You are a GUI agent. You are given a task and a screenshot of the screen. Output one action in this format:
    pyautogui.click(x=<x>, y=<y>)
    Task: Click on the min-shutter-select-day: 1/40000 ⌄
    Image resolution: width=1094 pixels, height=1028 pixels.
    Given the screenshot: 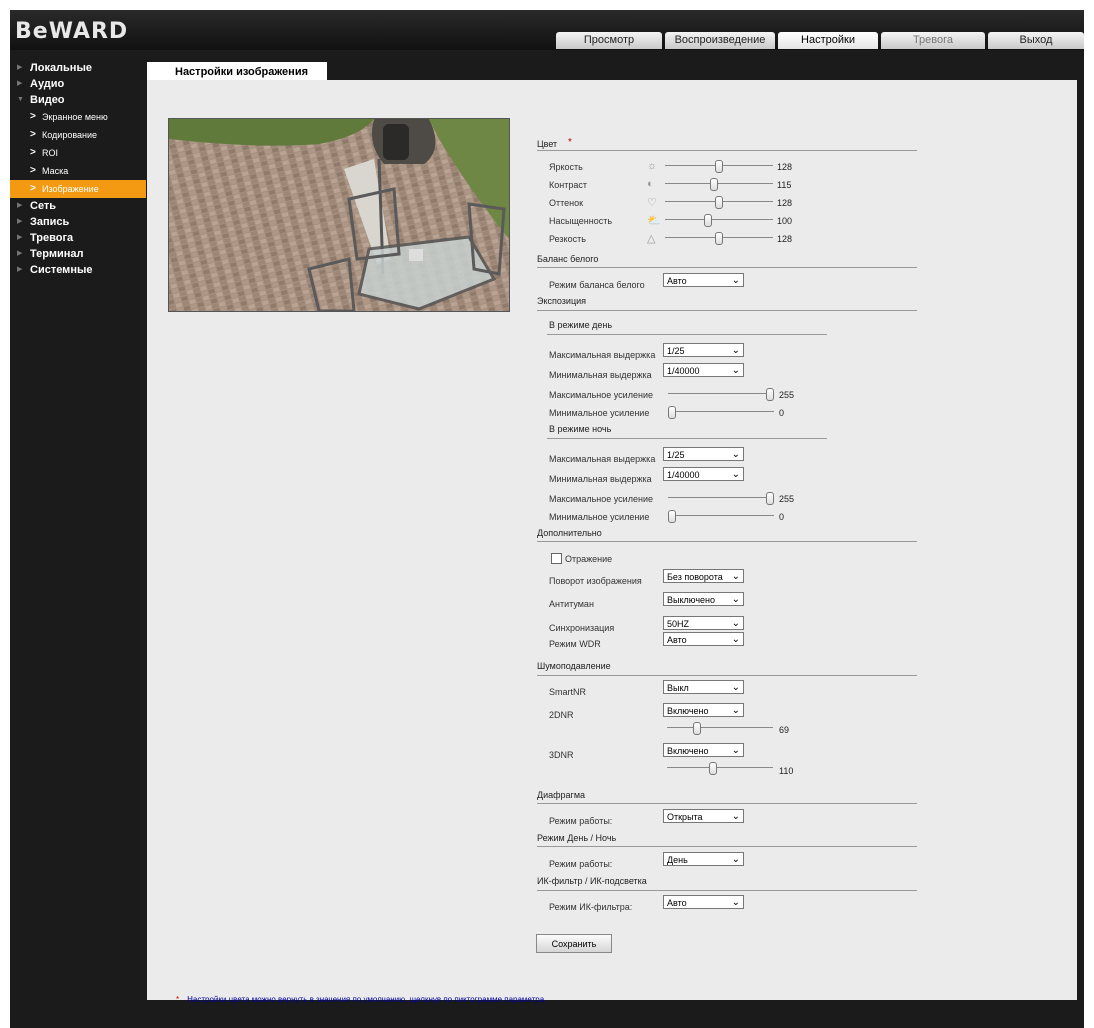 What is the action you would take?
    pyautogui.click(x=703, y=370)
    